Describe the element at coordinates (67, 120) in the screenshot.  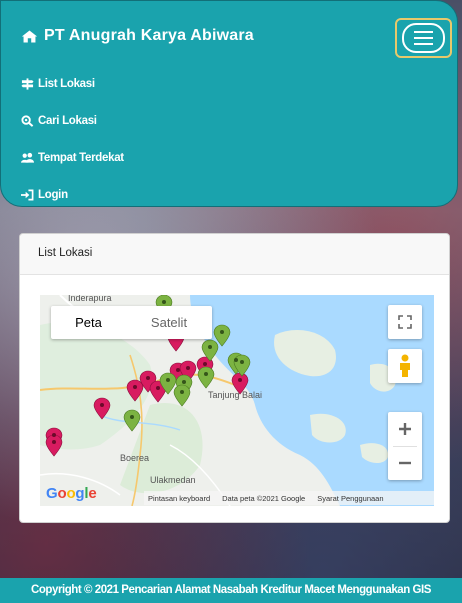
I see `nav-link-label: Cari Lokasi` at that location.